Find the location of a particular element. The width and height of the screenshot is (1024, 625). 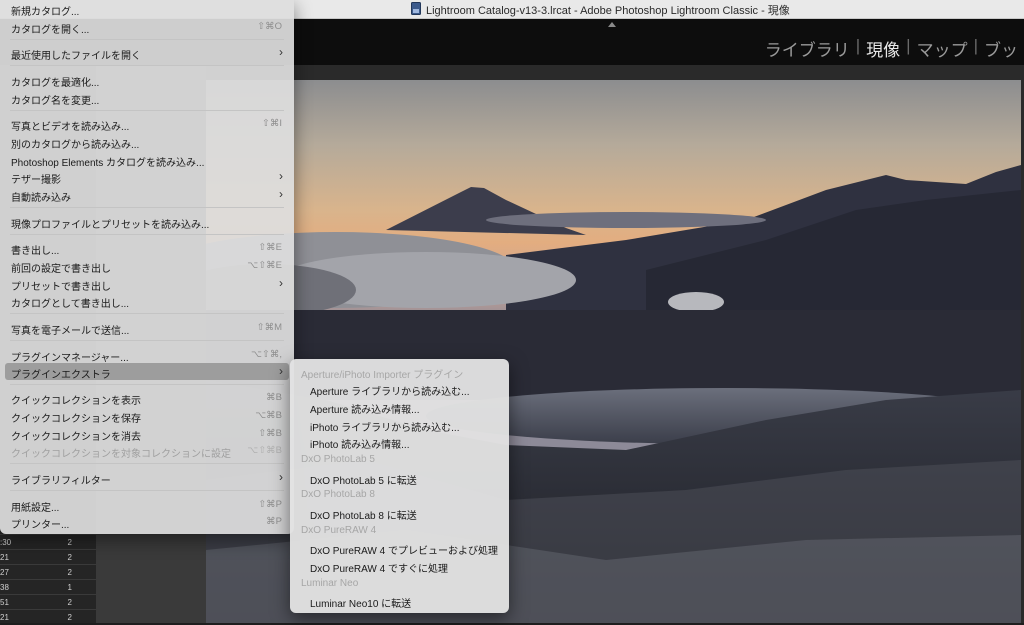

submenu-item-pureraw-process-now: DxO PureRAW 4 ですぐに処理 is located at coordinates (399, 566).